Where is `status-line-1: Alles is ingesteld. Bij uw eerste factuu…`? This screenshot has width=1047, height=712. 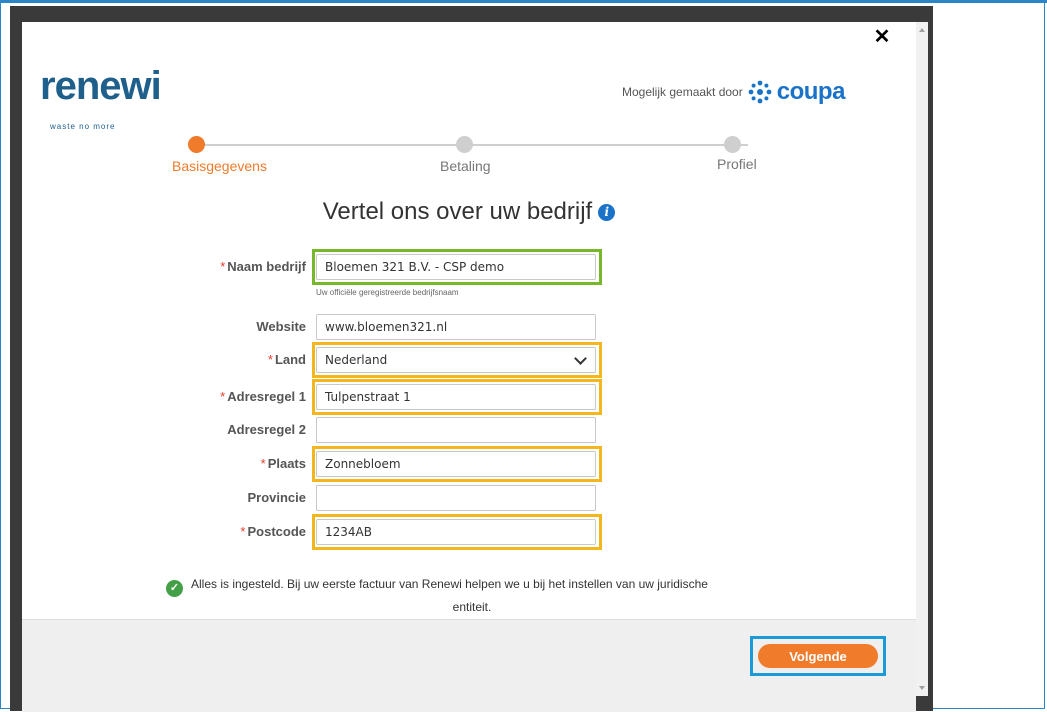 status-line-1: Alles is ingesteld. Bij uw eerste factuu… is located at coordinates (449, 584).